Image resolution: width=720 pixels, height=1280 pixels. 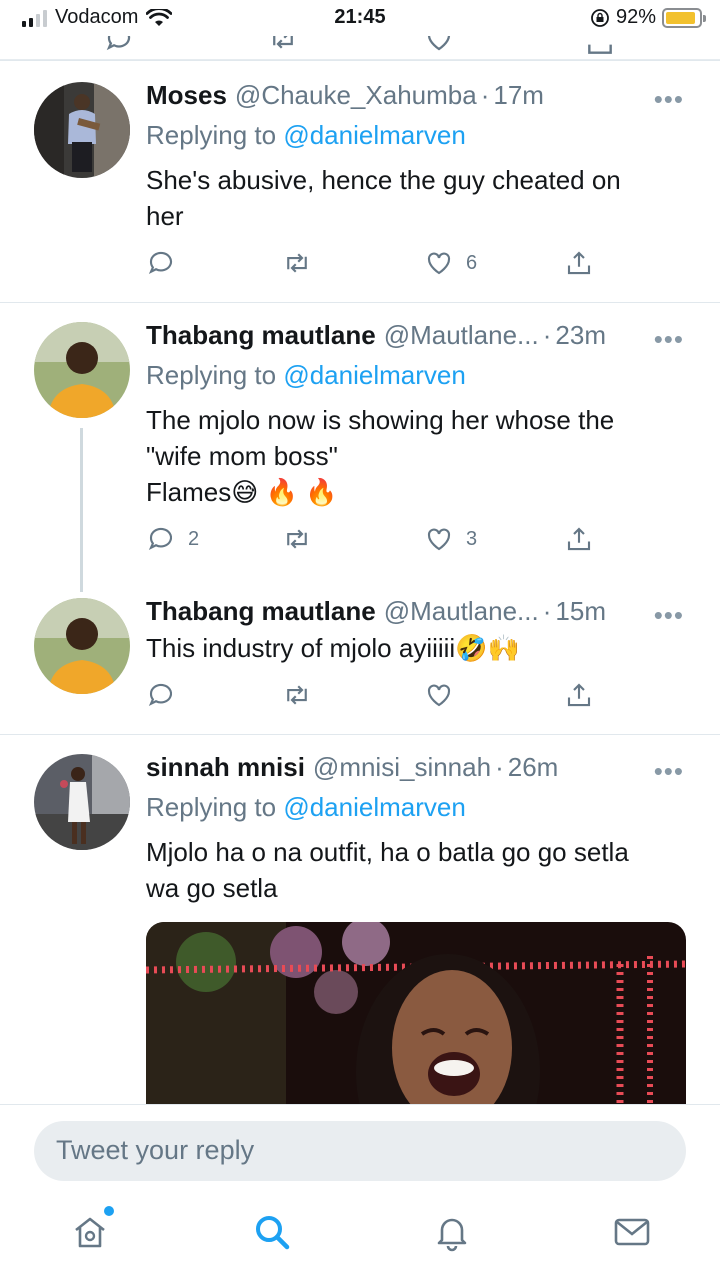 I want to click on tweet-actions: 6, so click(x=376, y=265).